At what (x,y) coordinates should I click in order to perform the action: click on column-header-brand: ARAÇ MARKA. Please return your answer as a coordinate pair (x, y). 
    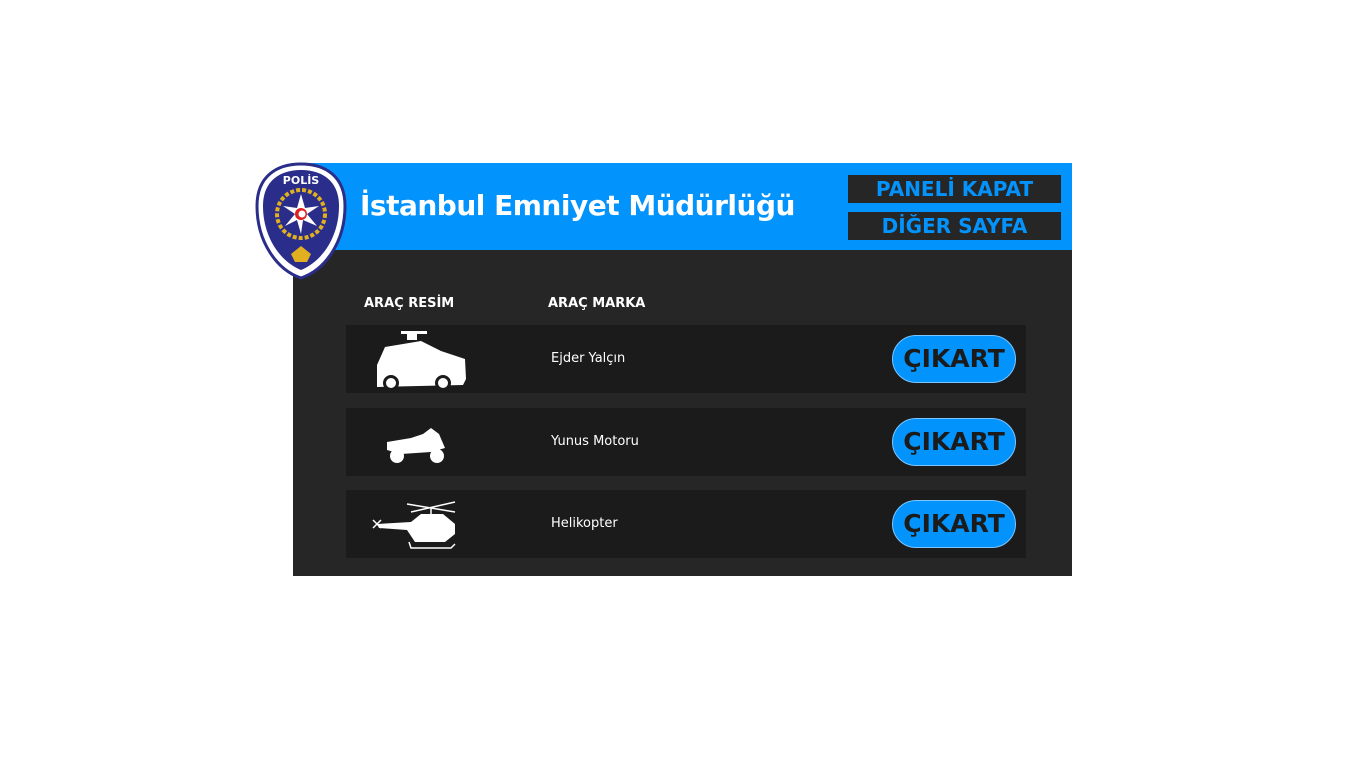
    Looking at the image, I should click on (597, 303).